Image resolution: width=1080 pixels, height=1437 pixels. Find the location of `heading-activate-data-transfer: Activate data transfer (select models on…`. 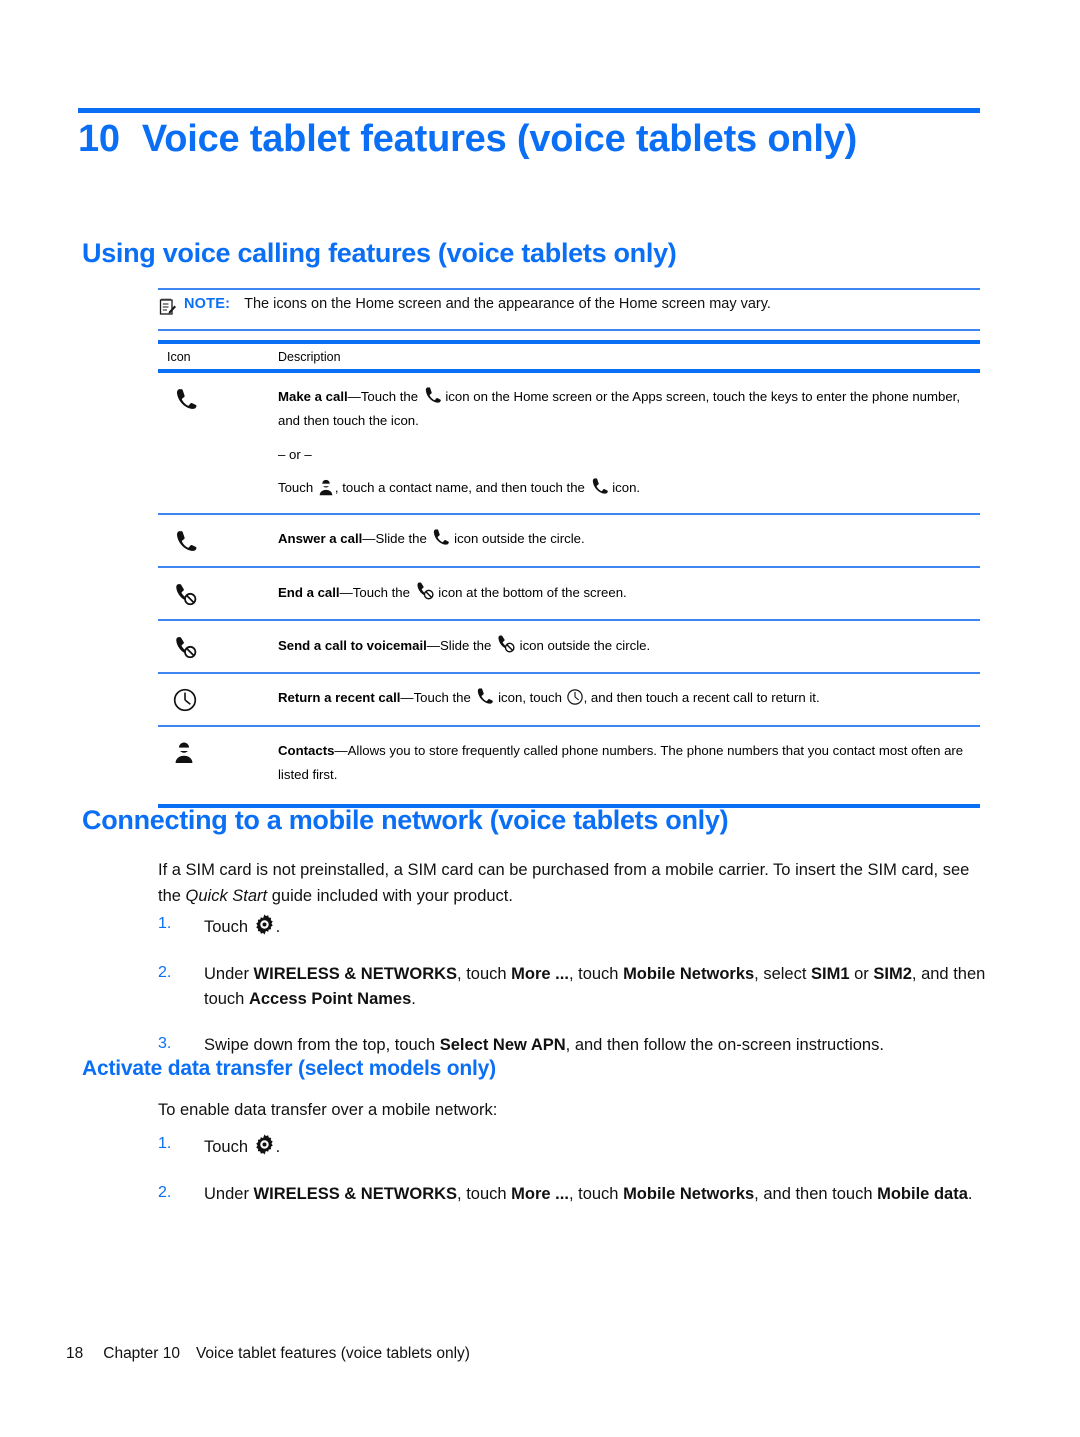

heading-activate-data-transfer: Activate data transfer (select models on… is located at coordinates (289, 1068).